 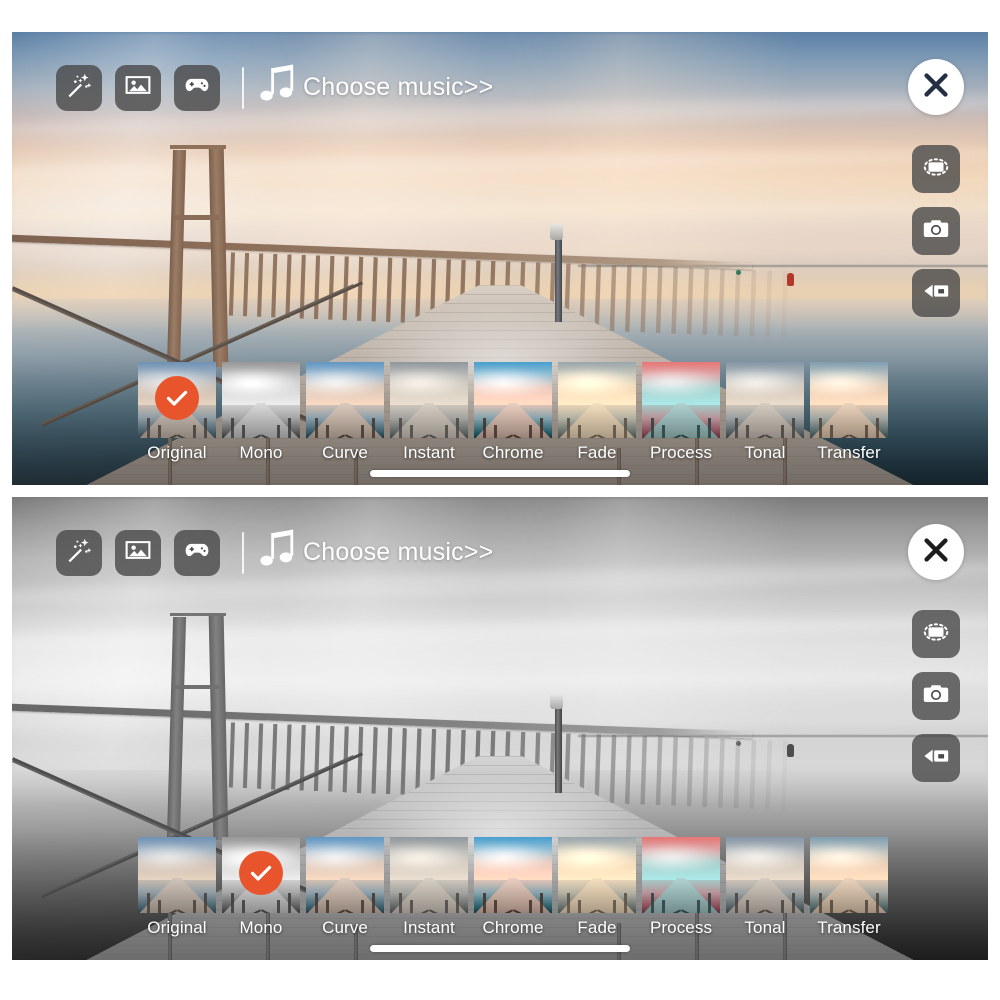 What do you see at coordinates (558, 276) in the screenshot?
I see `lamp-post` at bounding box center [558, 276].